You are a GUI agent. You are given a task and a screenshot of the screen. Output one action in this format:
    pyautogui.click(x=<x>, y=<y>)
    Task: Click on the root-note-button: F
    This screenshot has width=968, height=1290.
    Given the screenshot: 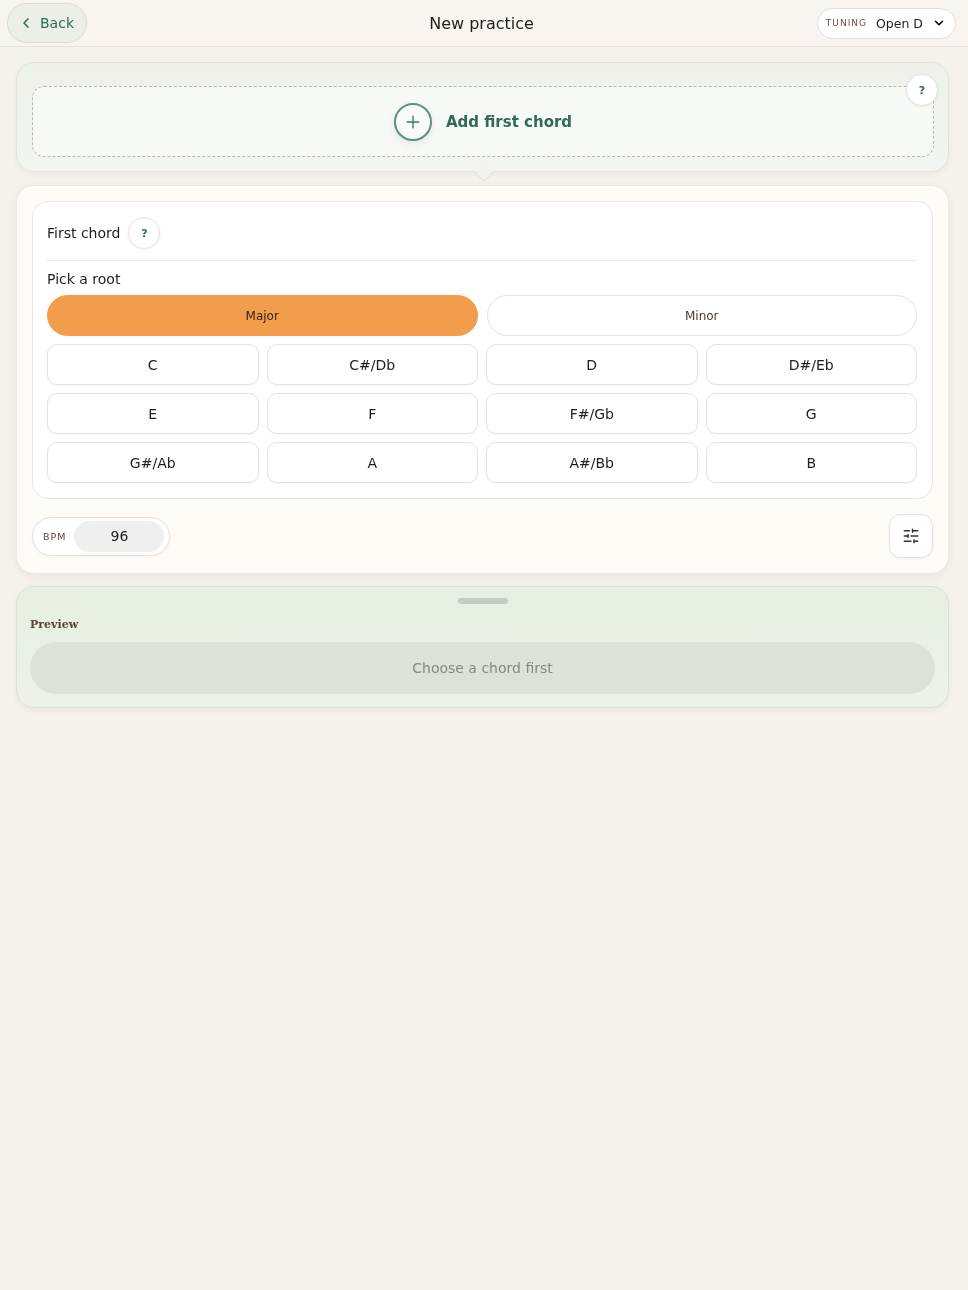 What is the action you would take?
    pyautogui.click(x=372, y=413)
    